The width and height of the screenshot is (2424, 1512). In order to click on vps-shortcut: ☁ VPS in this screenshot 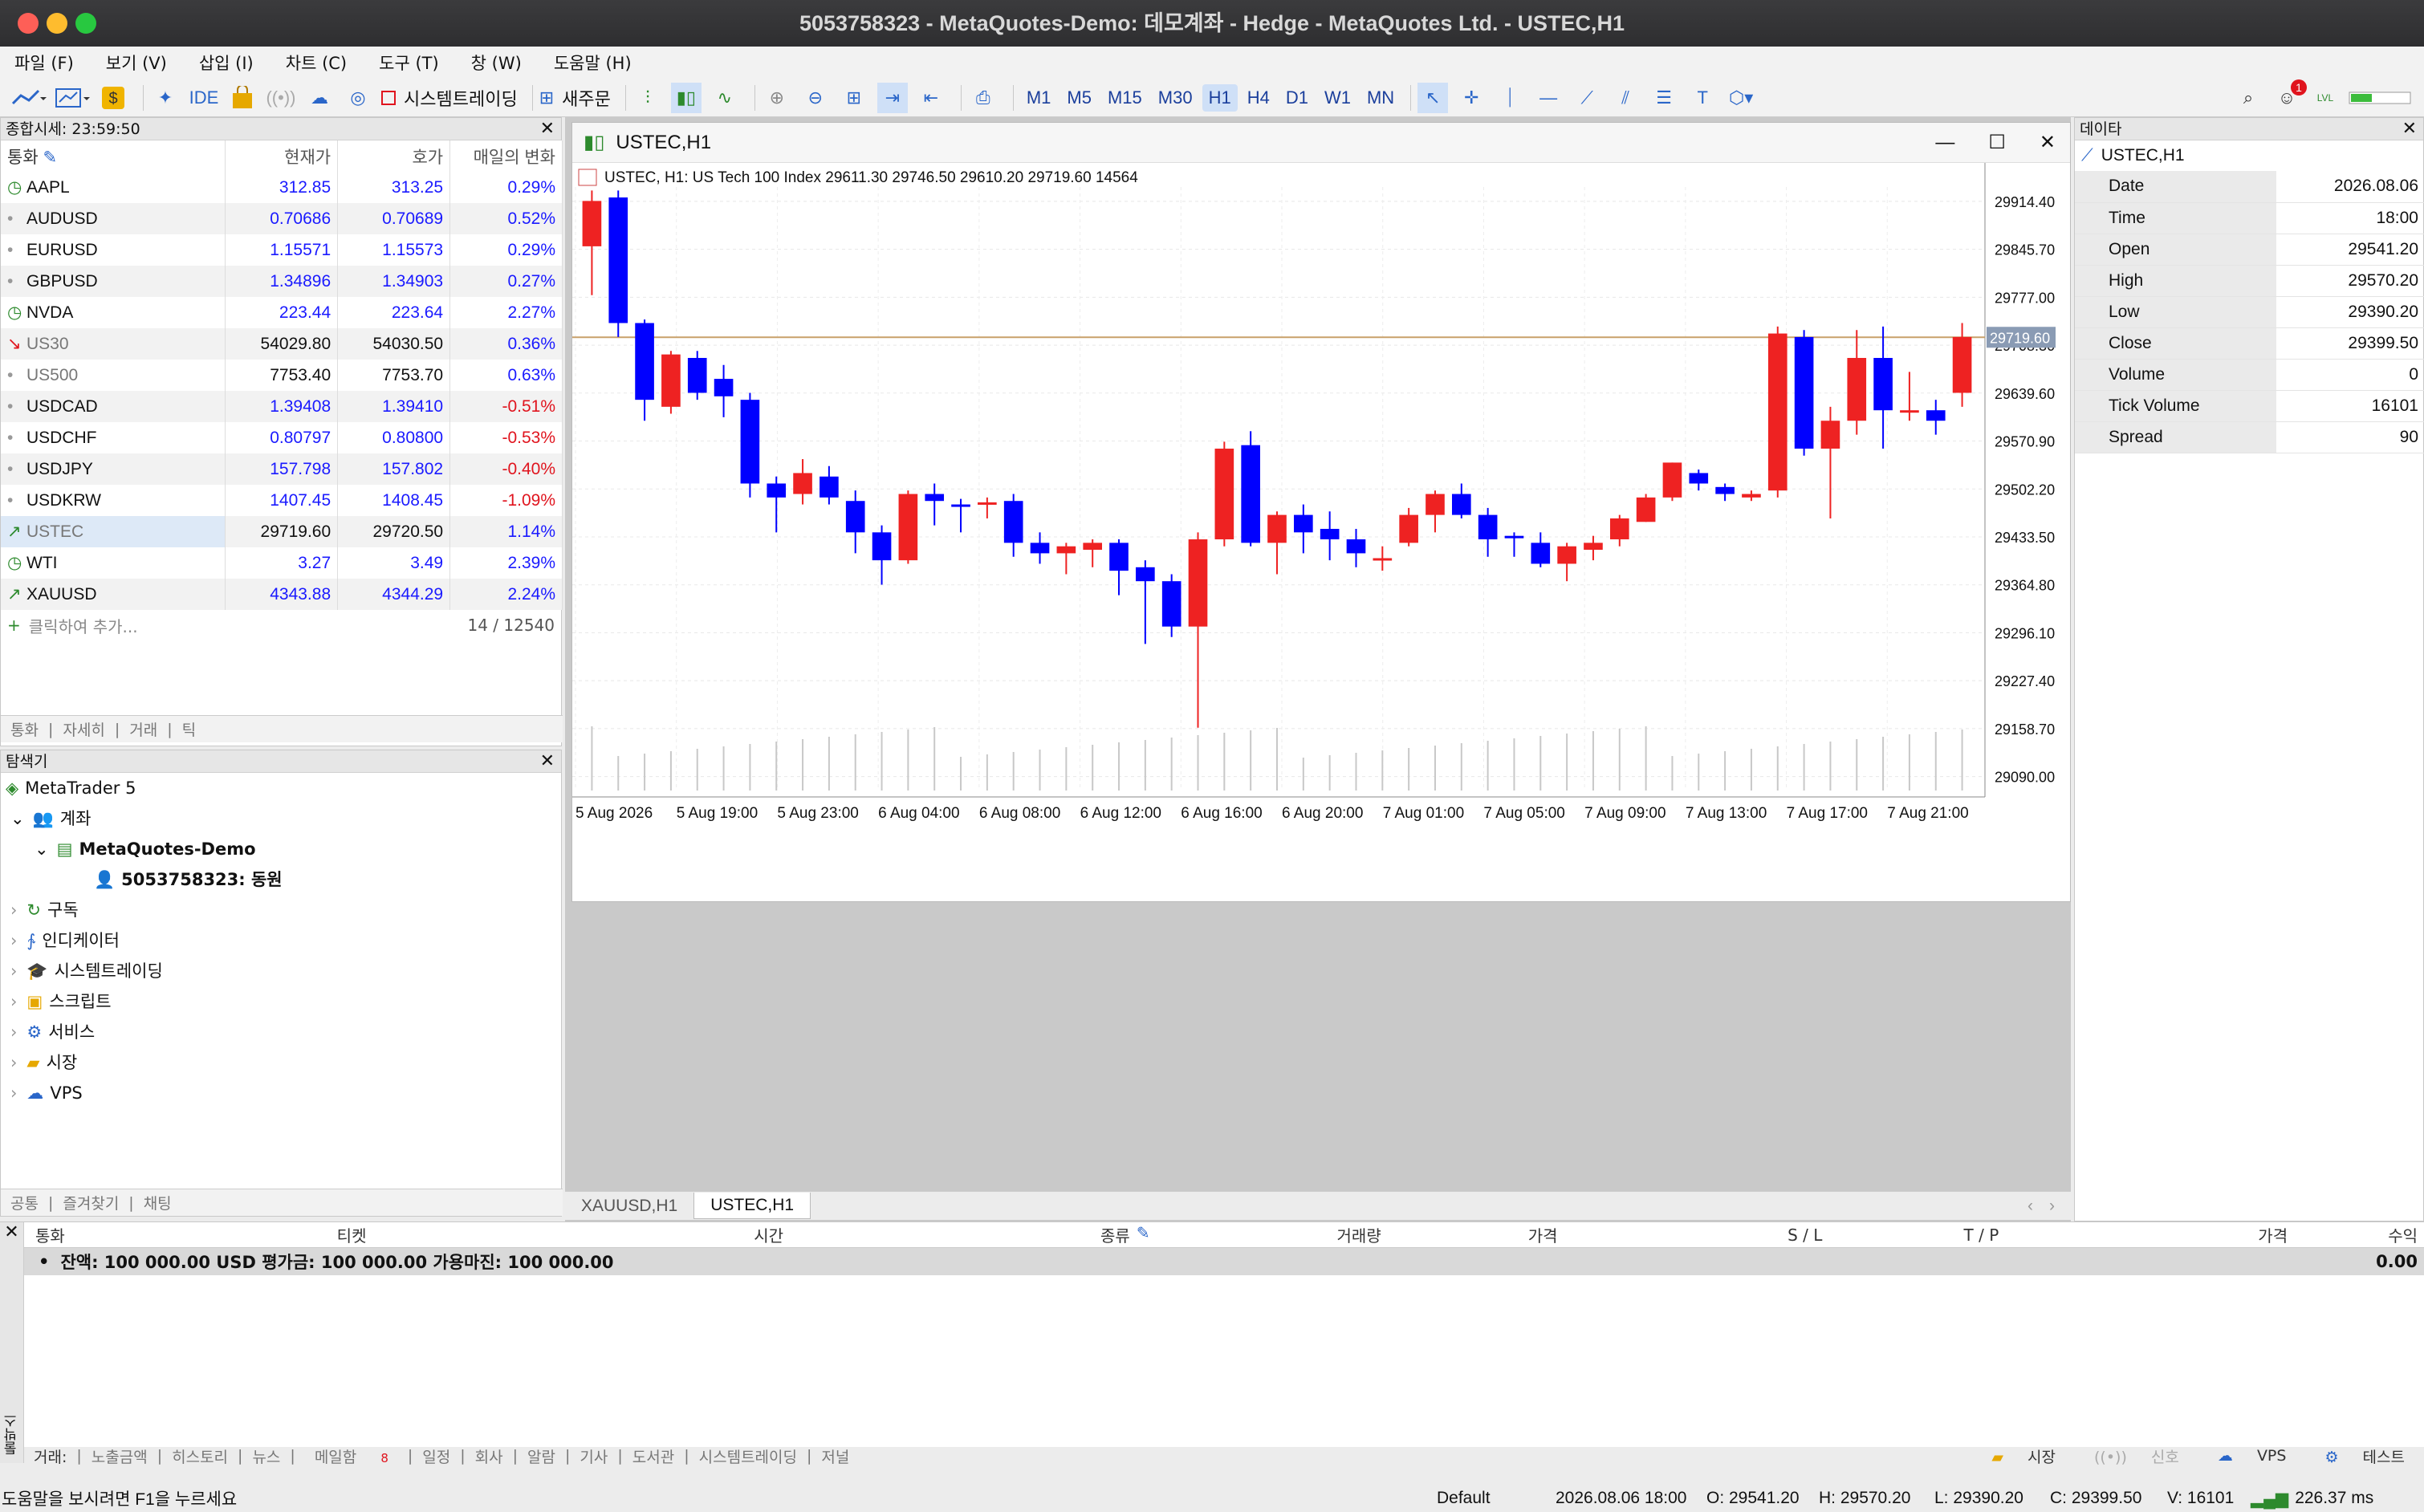, I will do `click(2252, 1456)`.